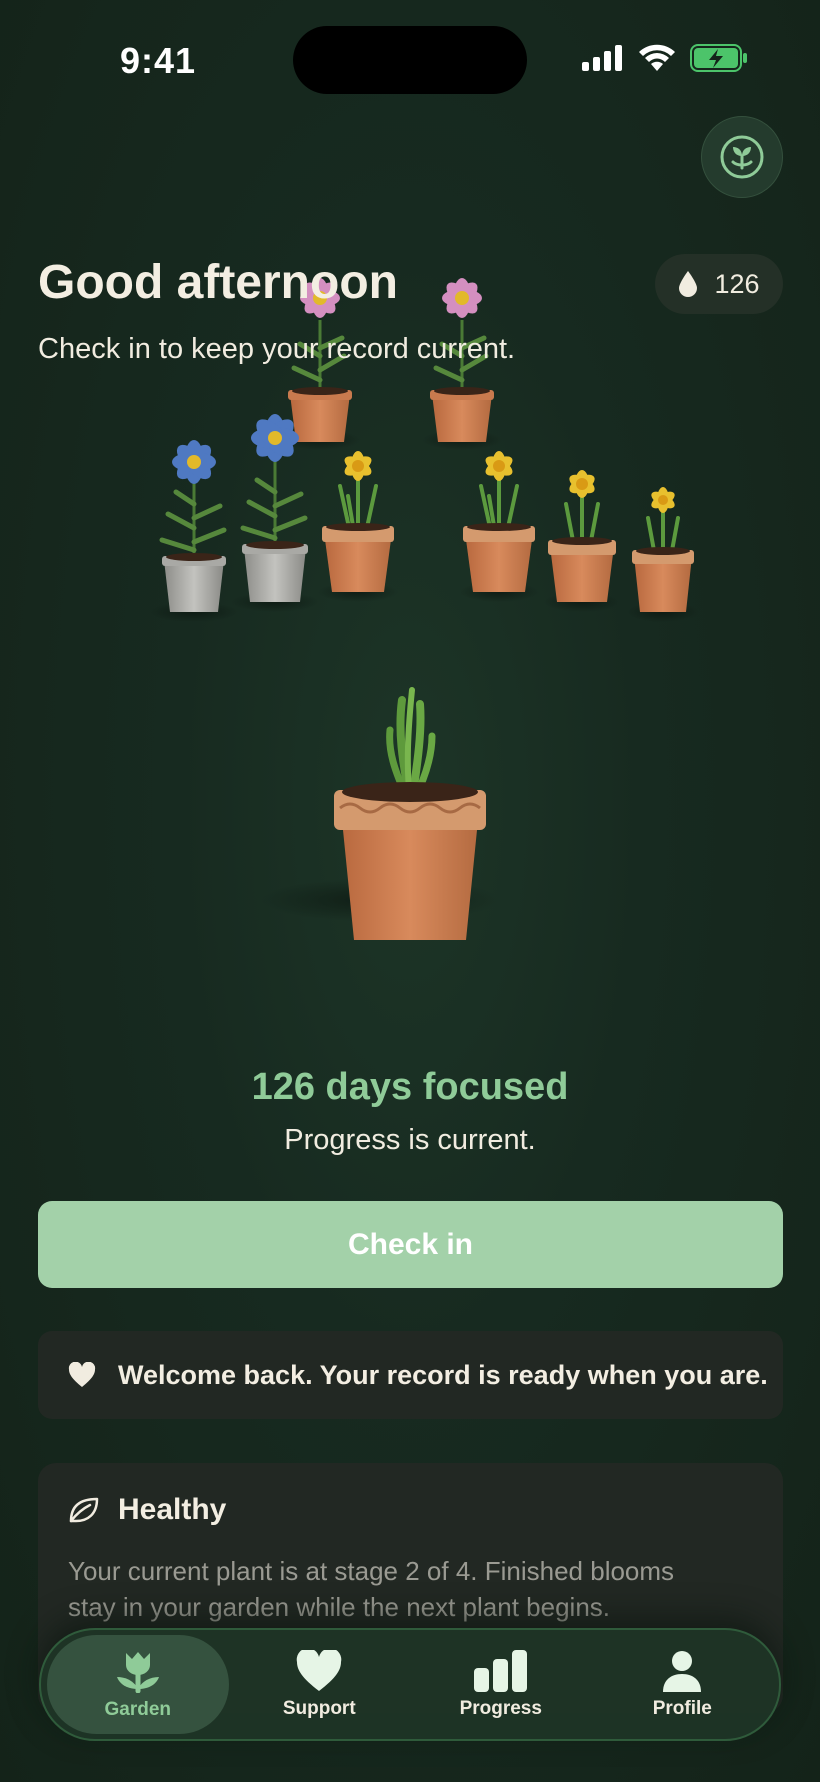 This screenshot has height=1782, width=820. I want to click on tab-profile: Profile, so click(683, 1684).